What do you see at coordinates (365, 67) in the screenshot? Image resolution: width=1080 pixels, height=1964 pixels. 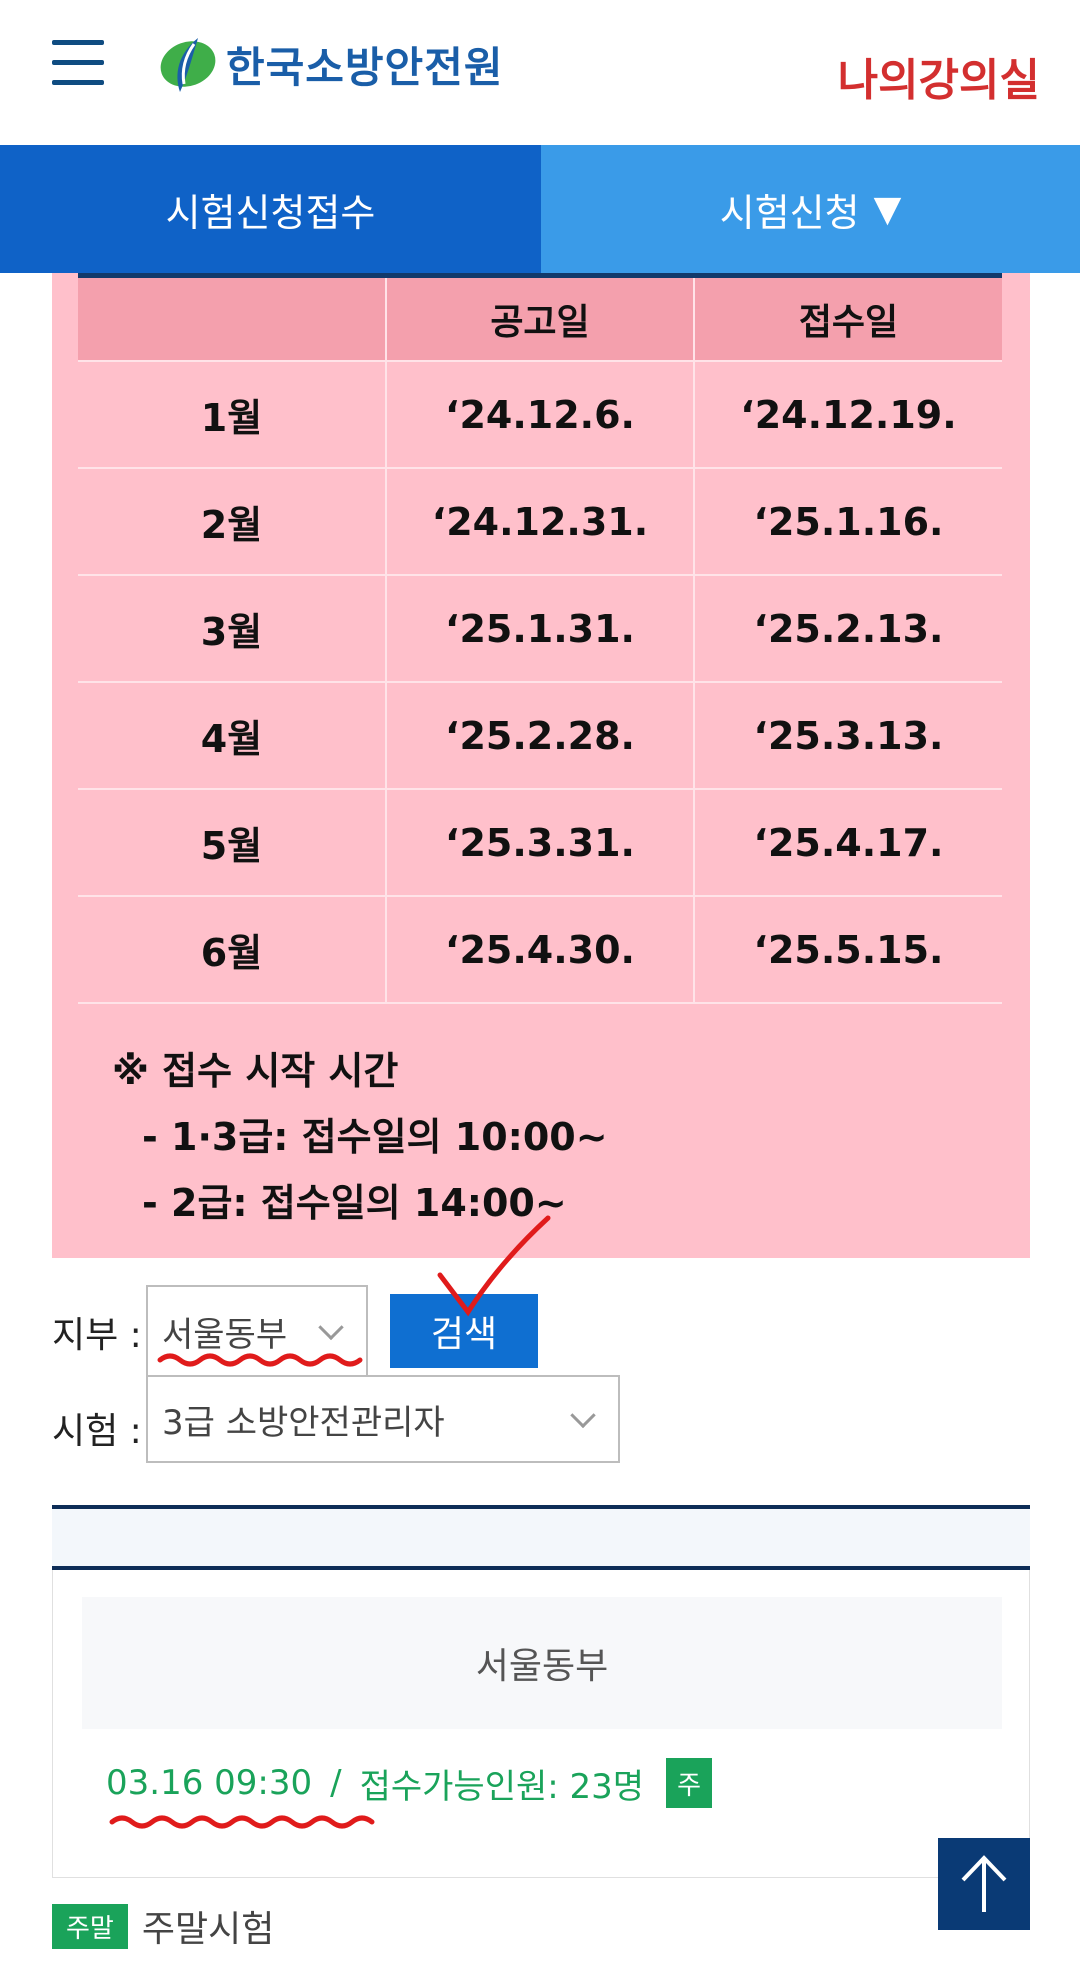 I see `logo-text: 한국소방안전원` at bounding box center [365, 67].